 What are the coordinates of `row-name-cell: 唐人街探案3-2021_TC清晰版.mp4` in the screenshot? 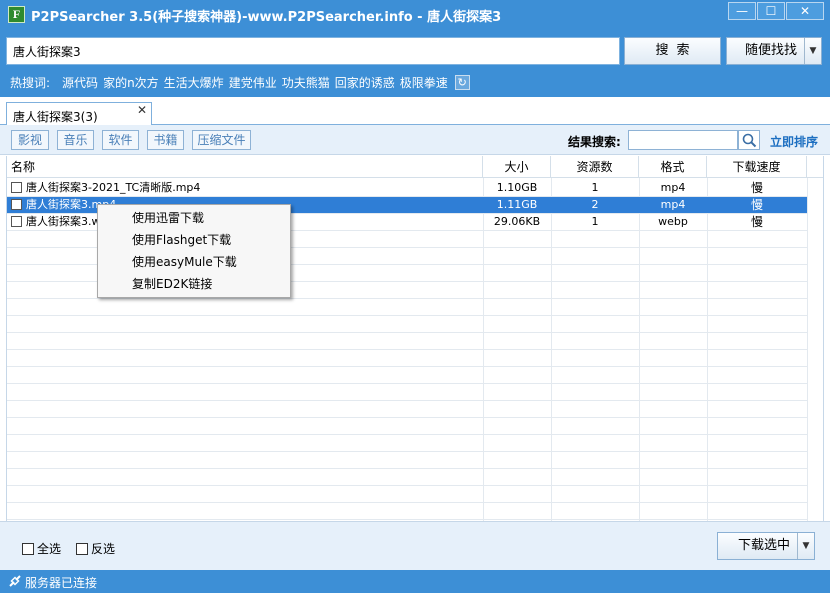 It's located at (246, 188).